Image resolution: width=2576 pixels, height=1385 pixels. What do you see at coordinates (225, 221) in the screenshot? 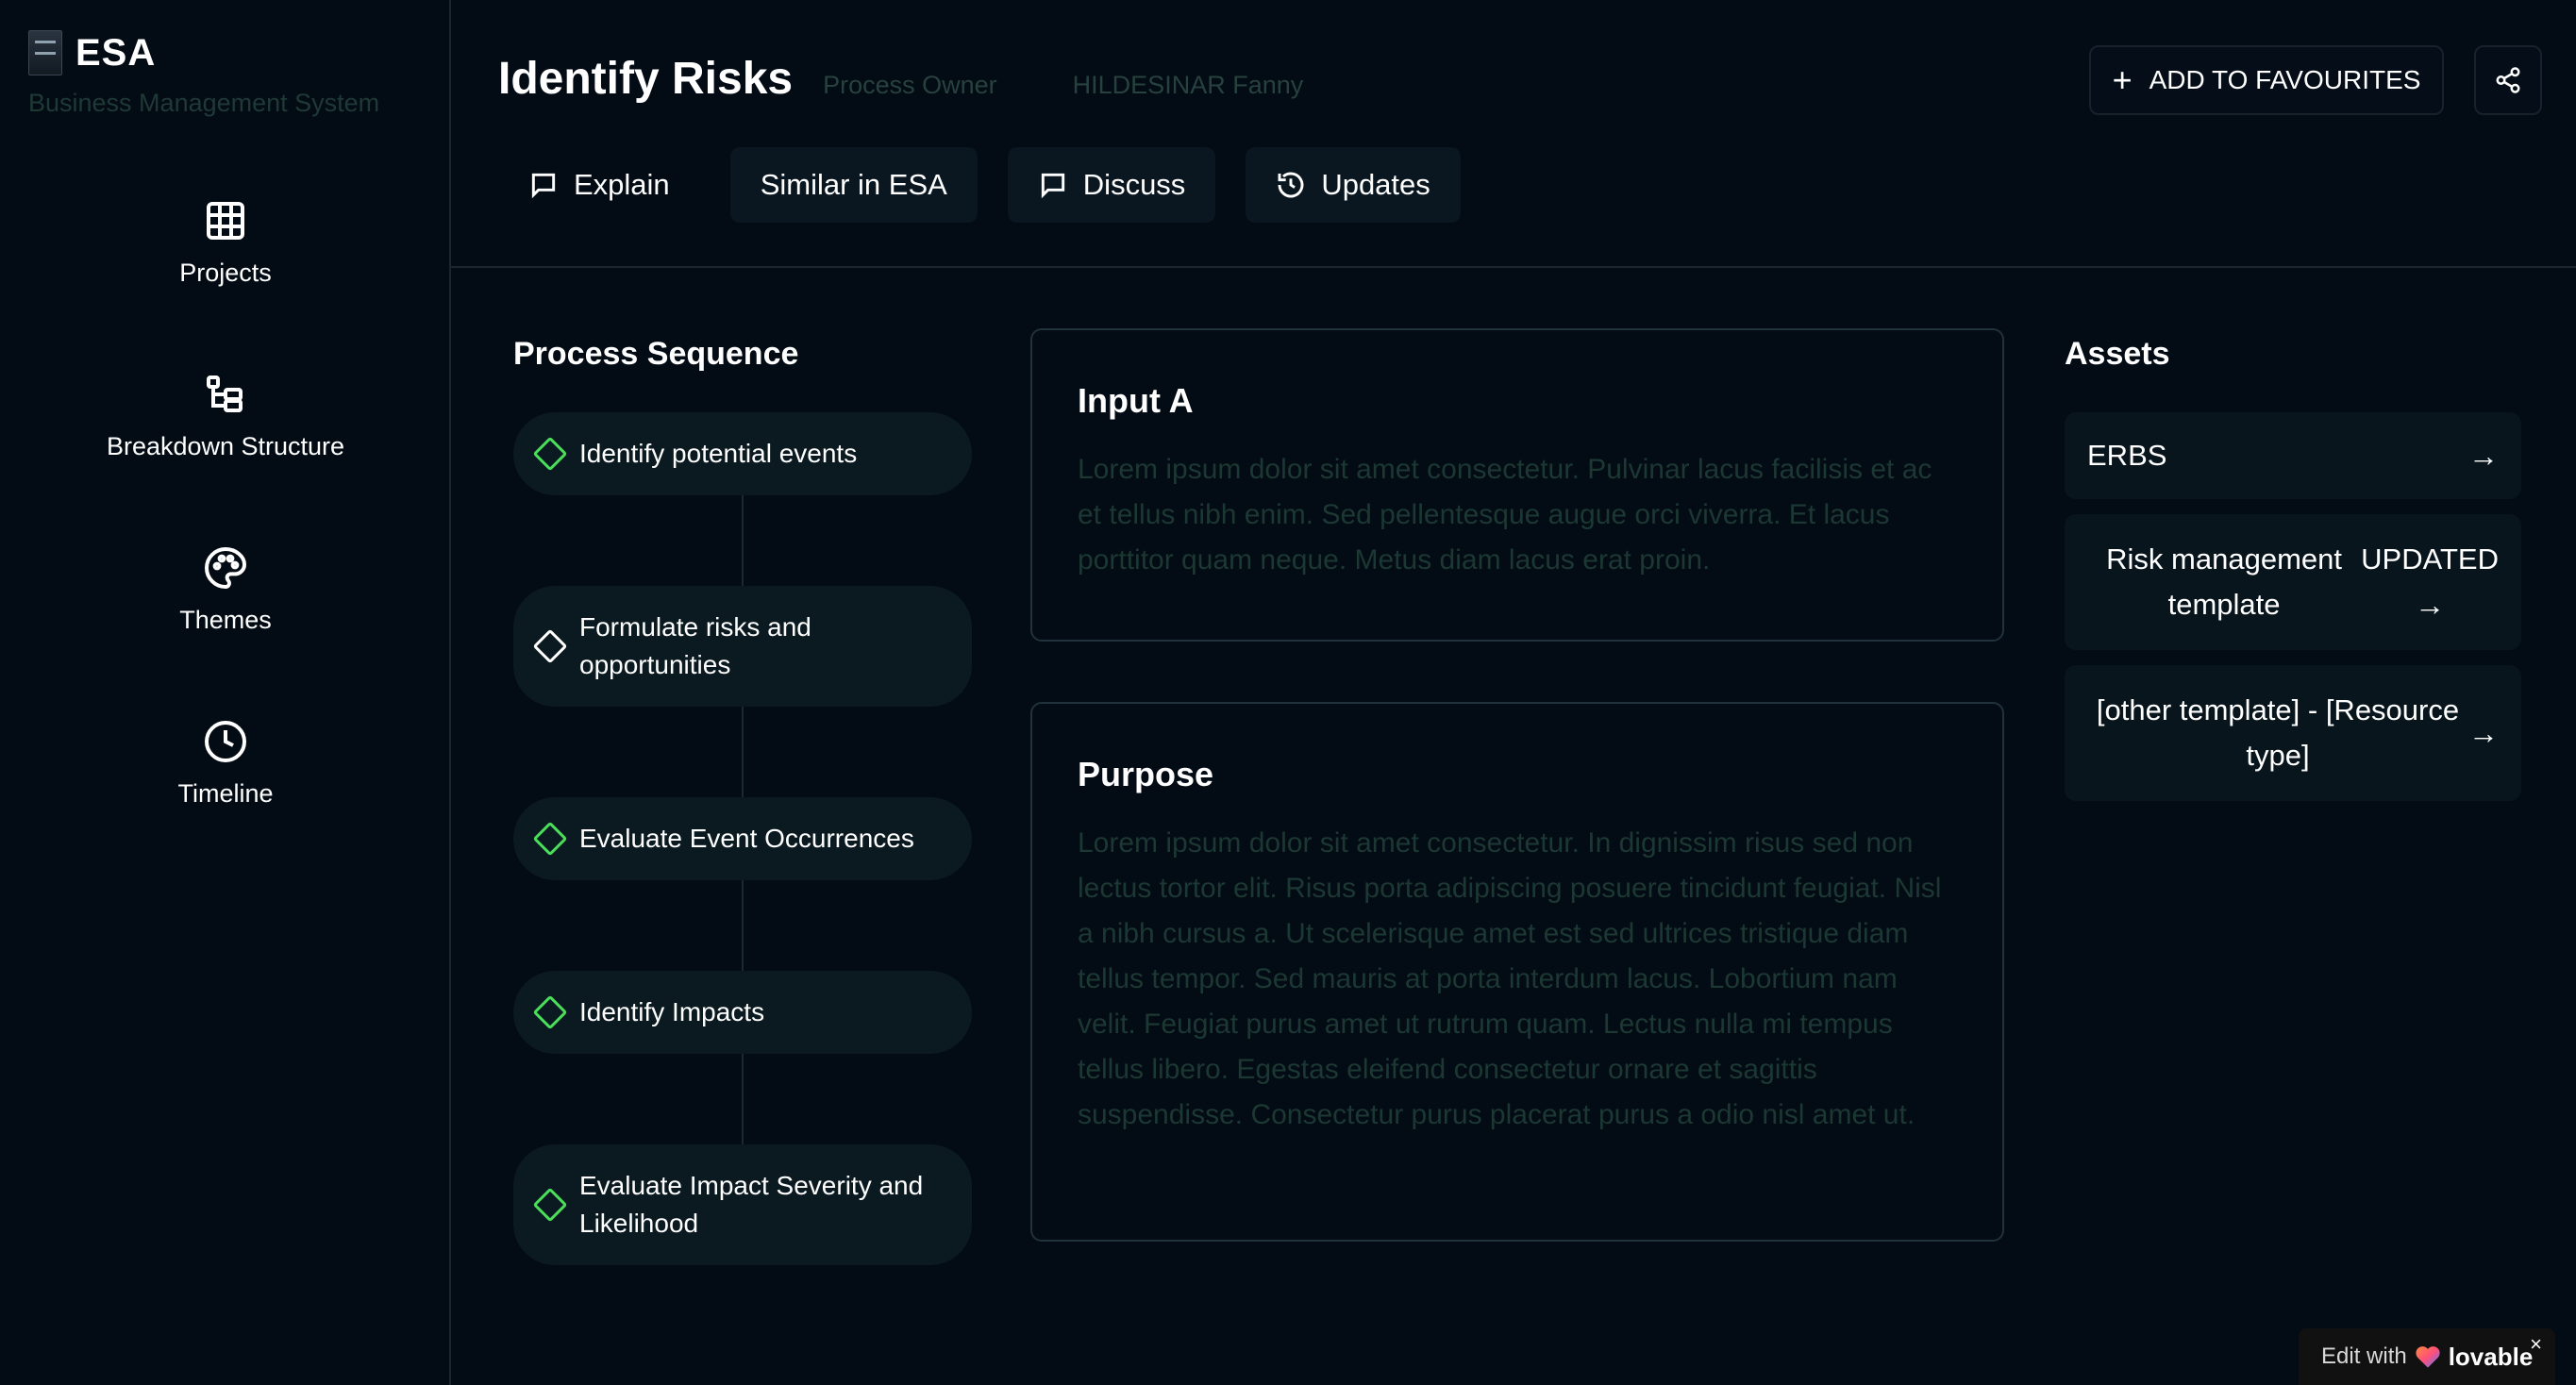
I see `grid-icon` at bounding box center [225, 221].